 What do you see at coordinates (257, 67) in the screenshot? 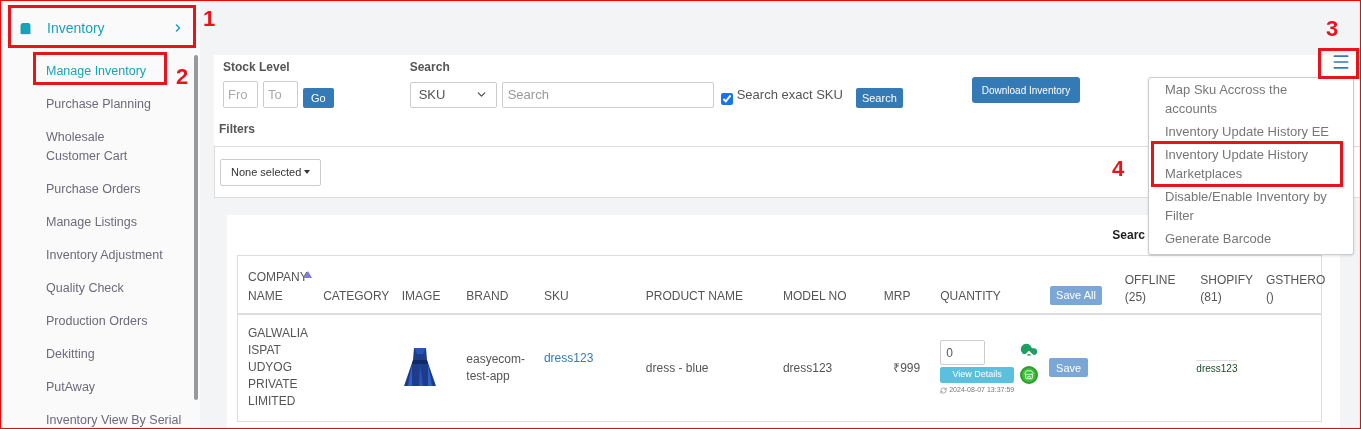
I see `stock-level-label: Stock Level` at bounding box center [257, 67].